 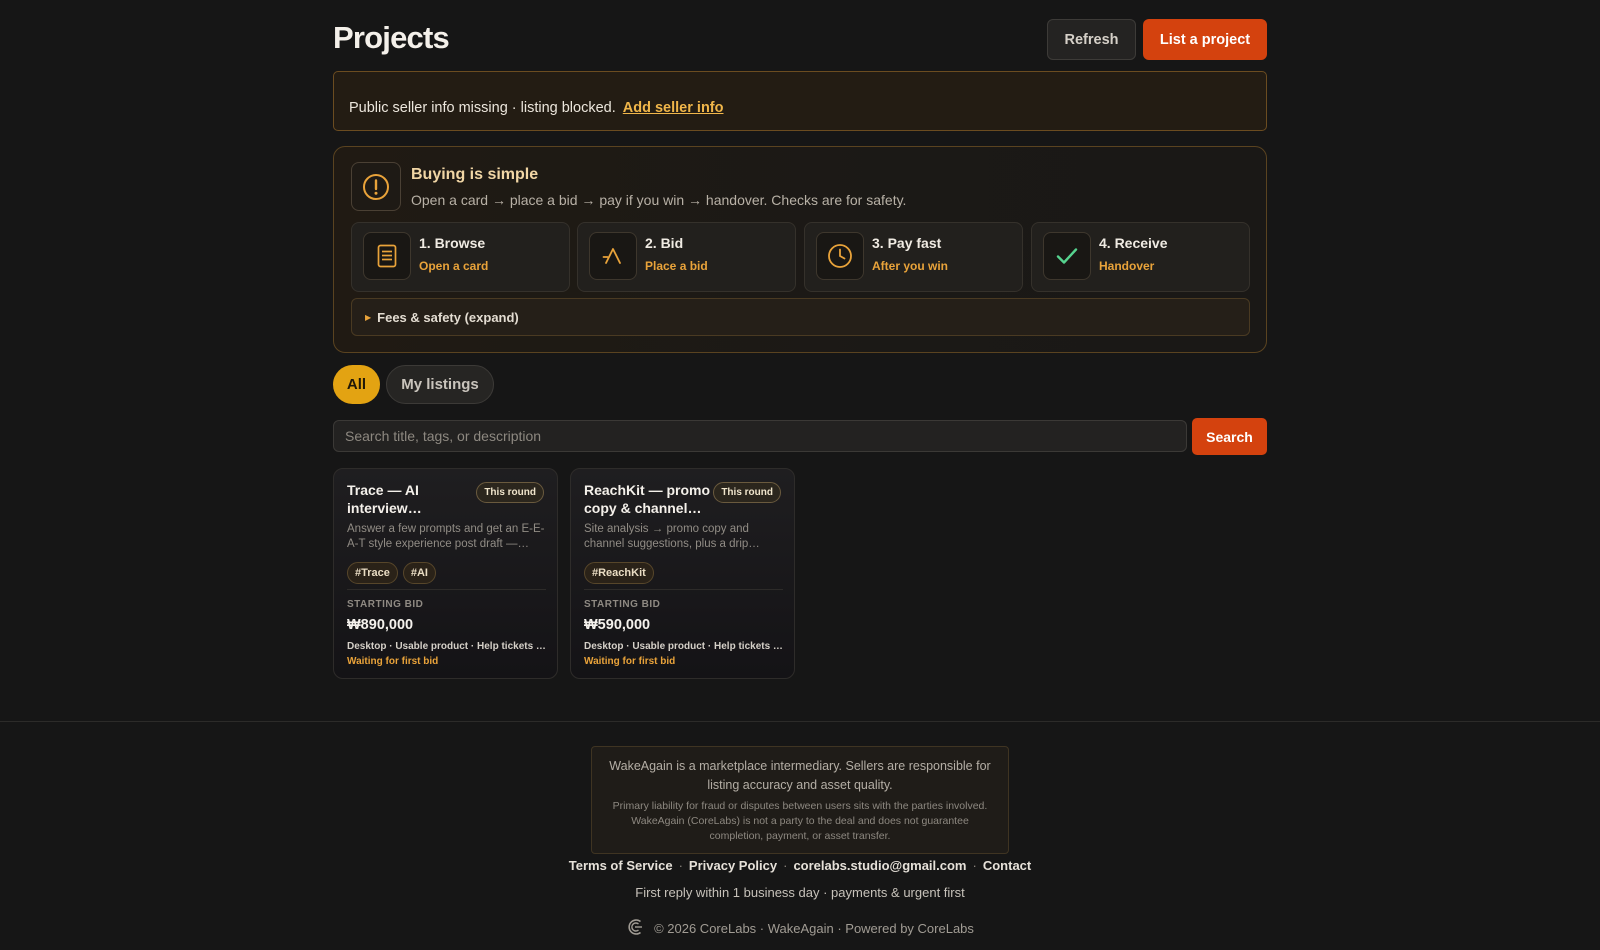 I want to click on corelabs-logo-icon, so click(x=636, y=928).